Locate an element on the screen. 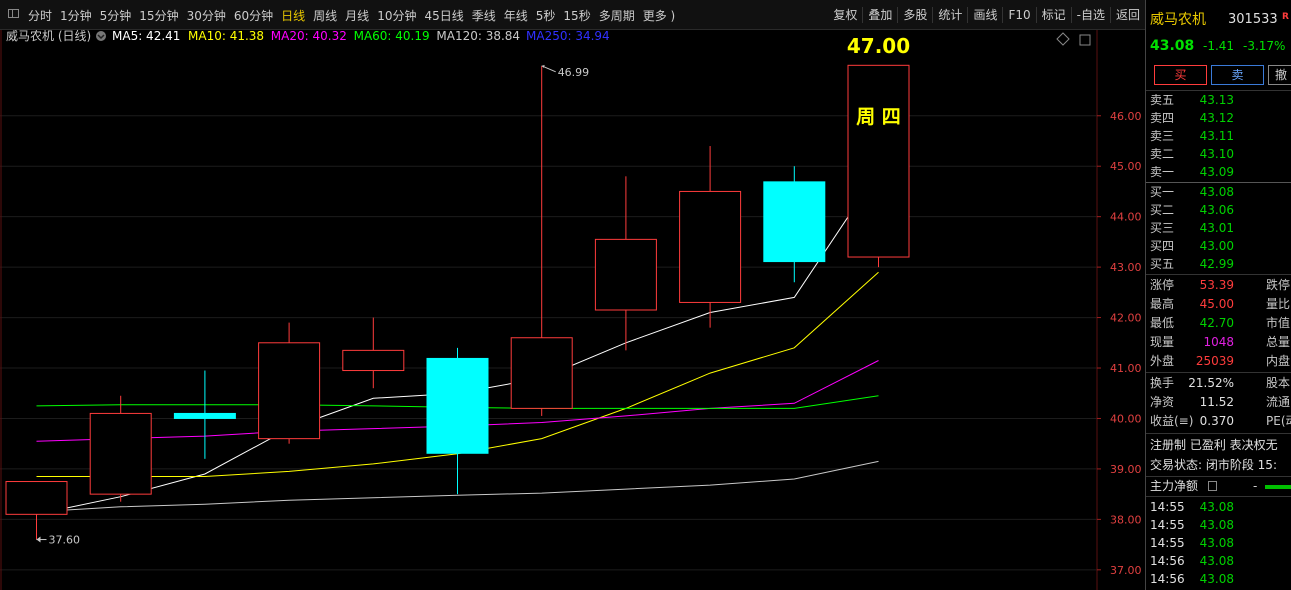 This screenshot has width=1291, height=590. main-flow-row: 主力净额 - is located at coordinates (1218, 486).